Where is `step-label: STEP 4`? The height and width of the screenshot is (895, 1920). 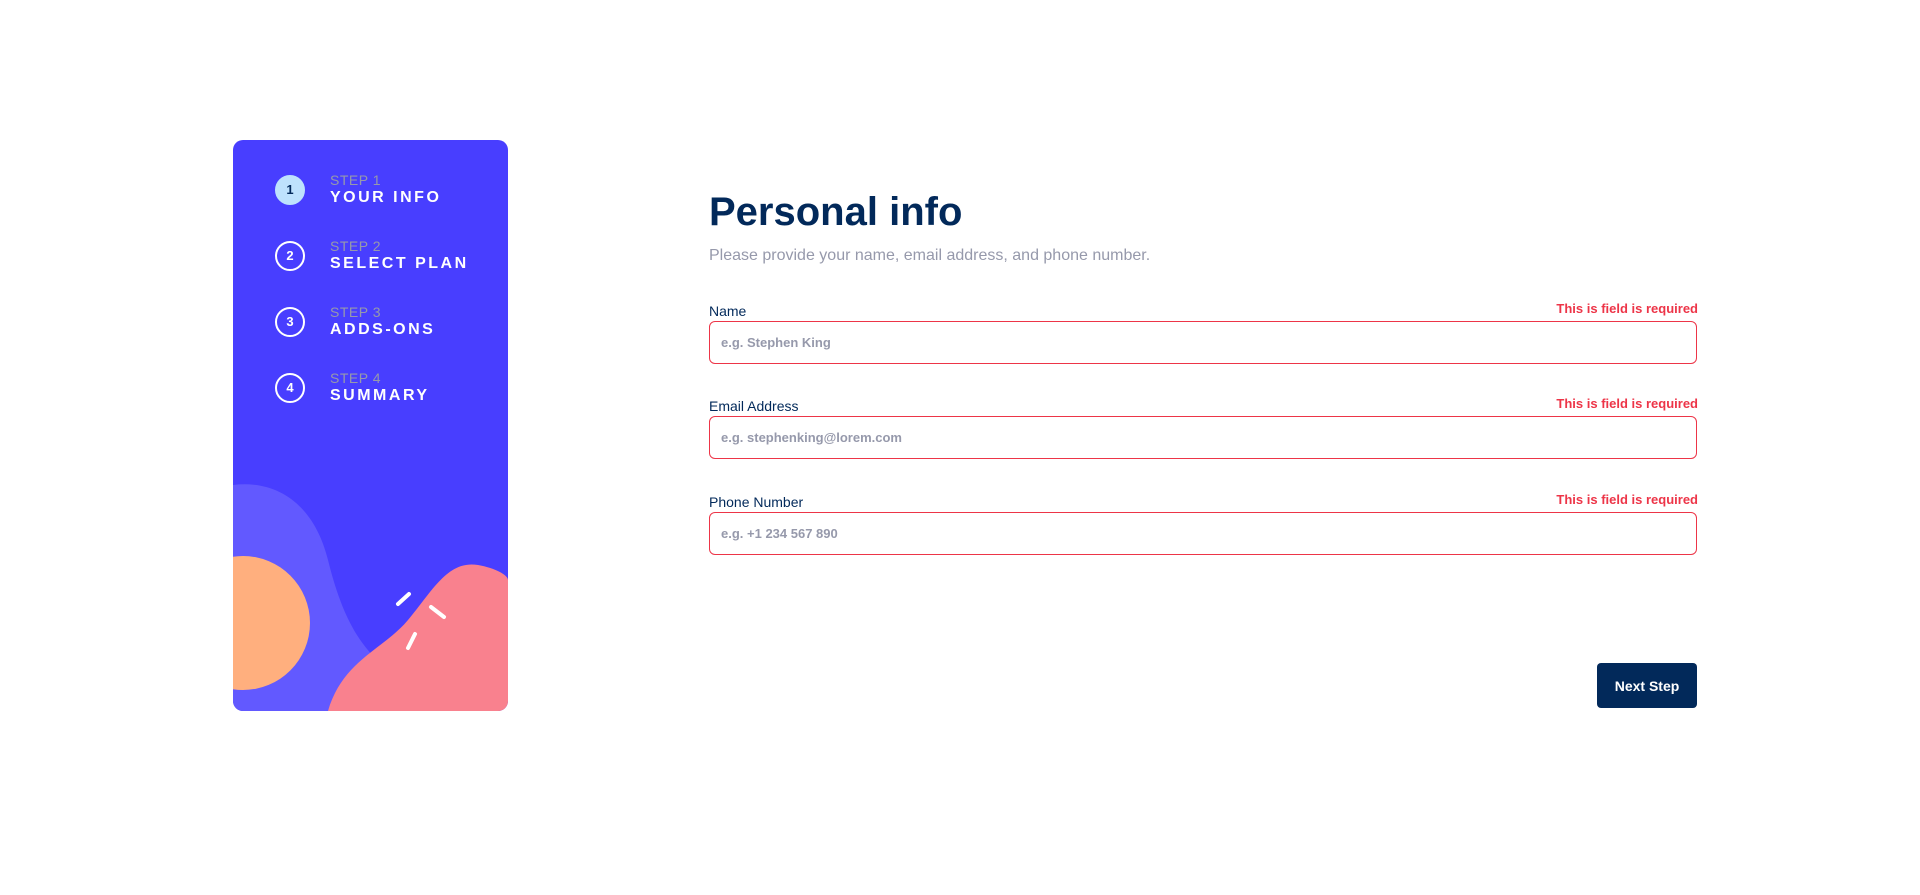 step-label: STEP 4 is located at coordinates (355, 378).